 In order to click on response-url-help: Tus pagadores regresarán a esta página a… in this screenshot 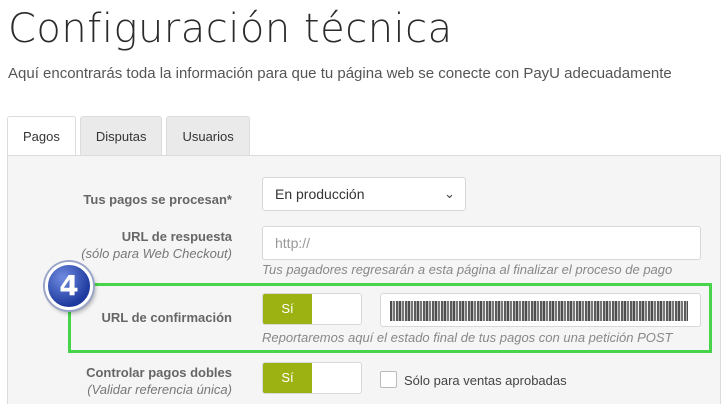, I will do `click(467, 269)`.